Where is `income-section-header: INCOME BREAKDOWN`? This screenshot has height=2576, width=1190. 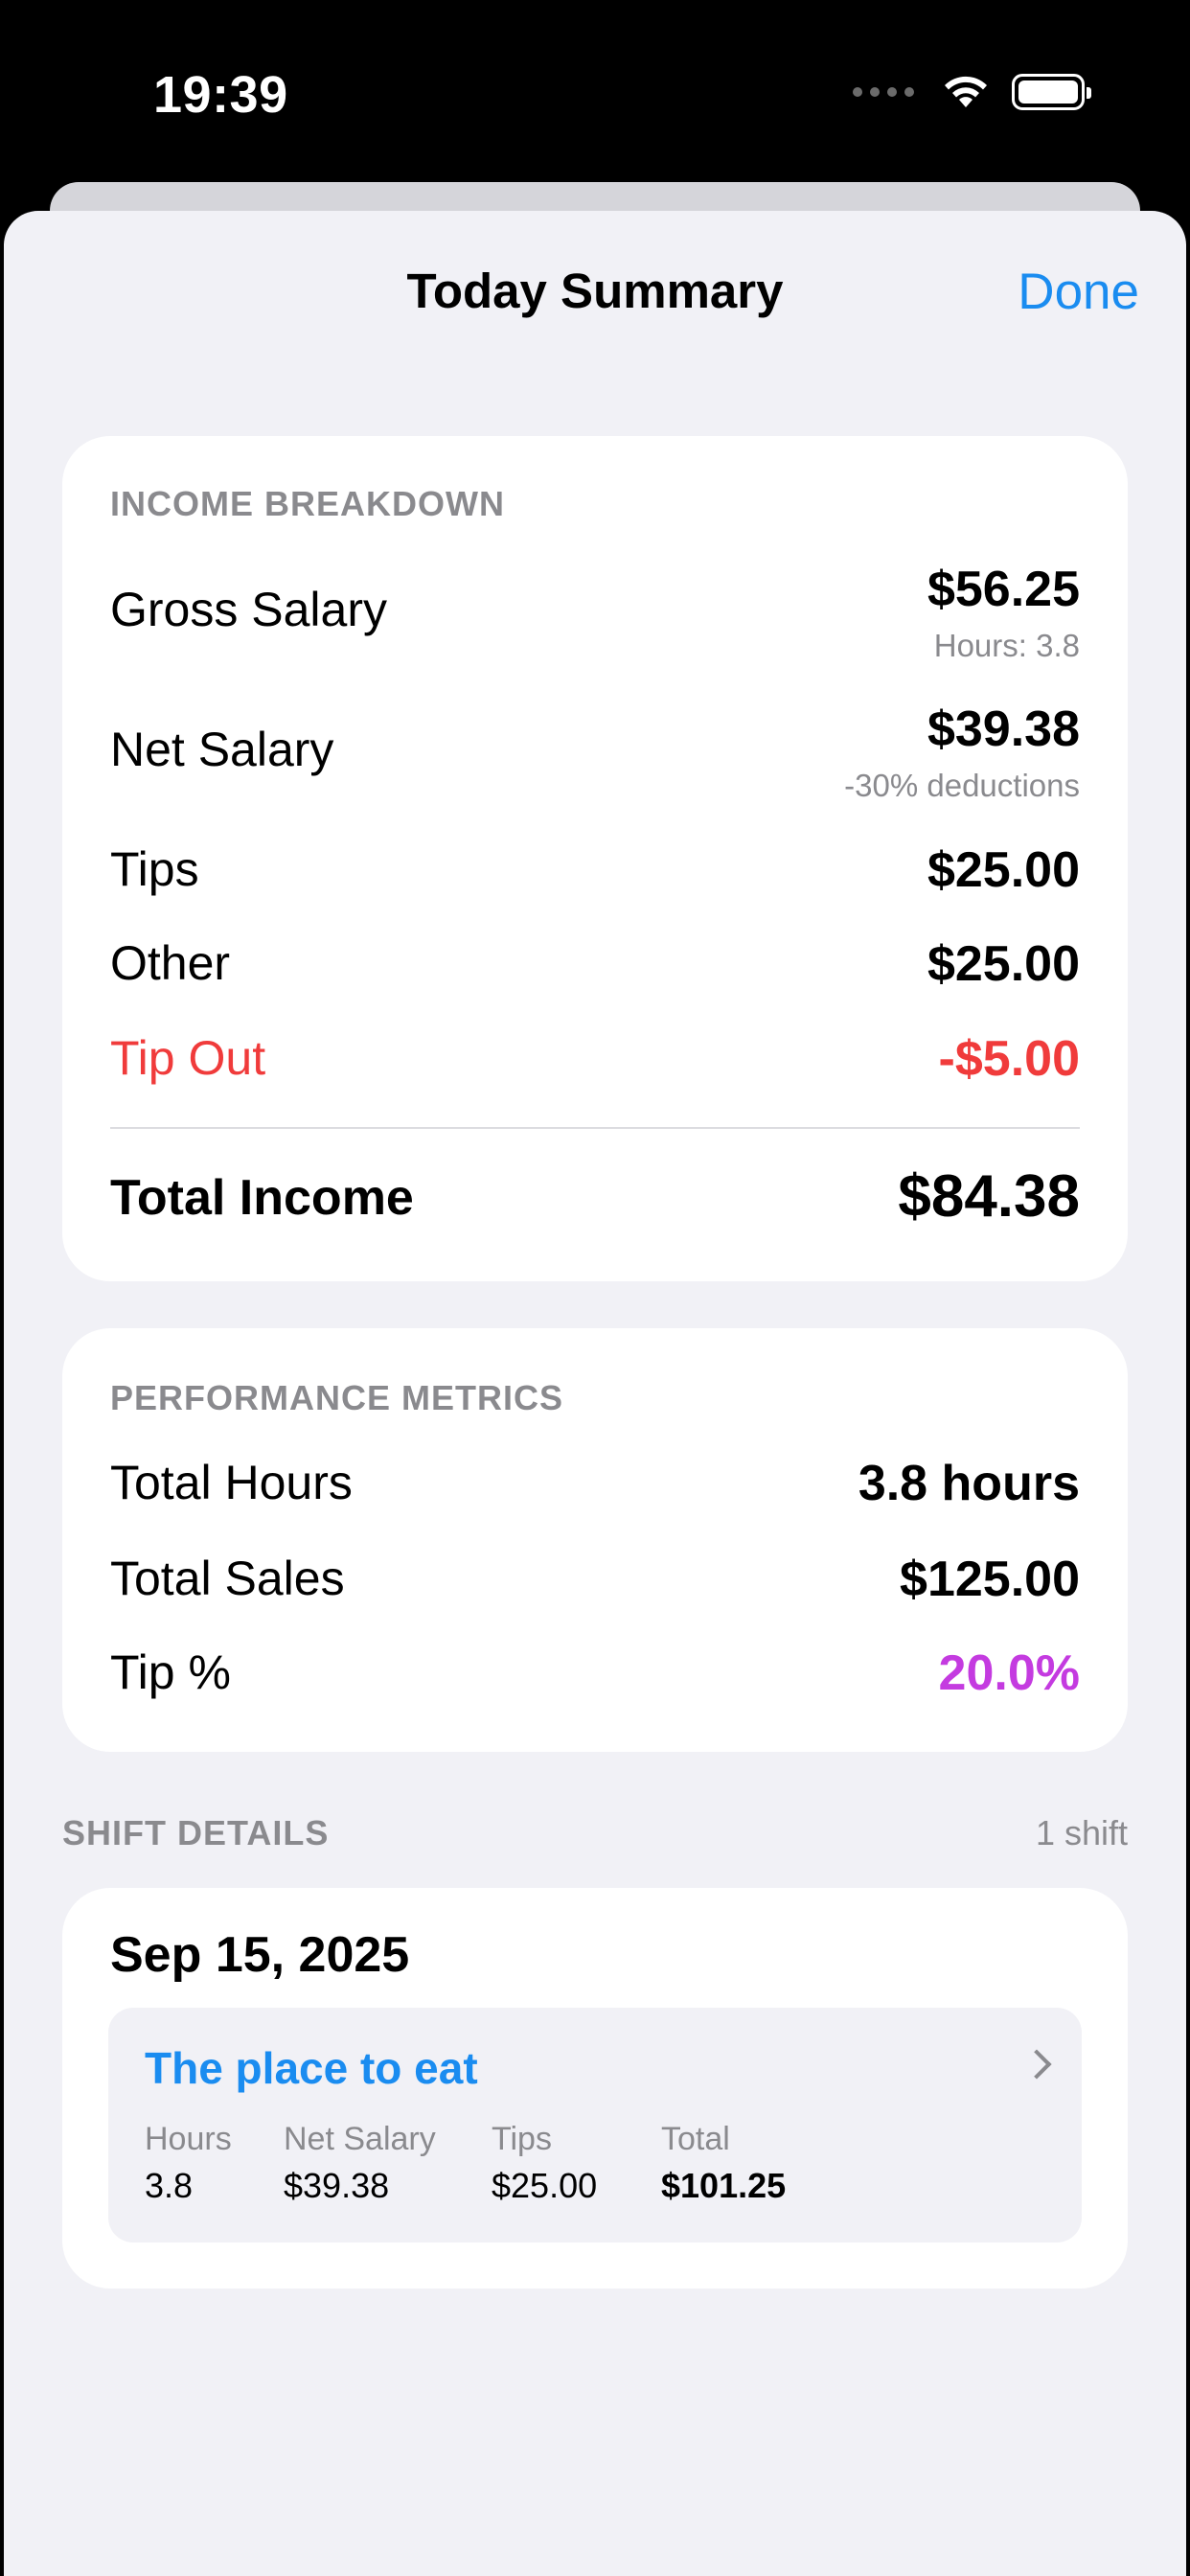 income-section-header: INCOME BREAKDOWN is located at coordinates (308, 504).